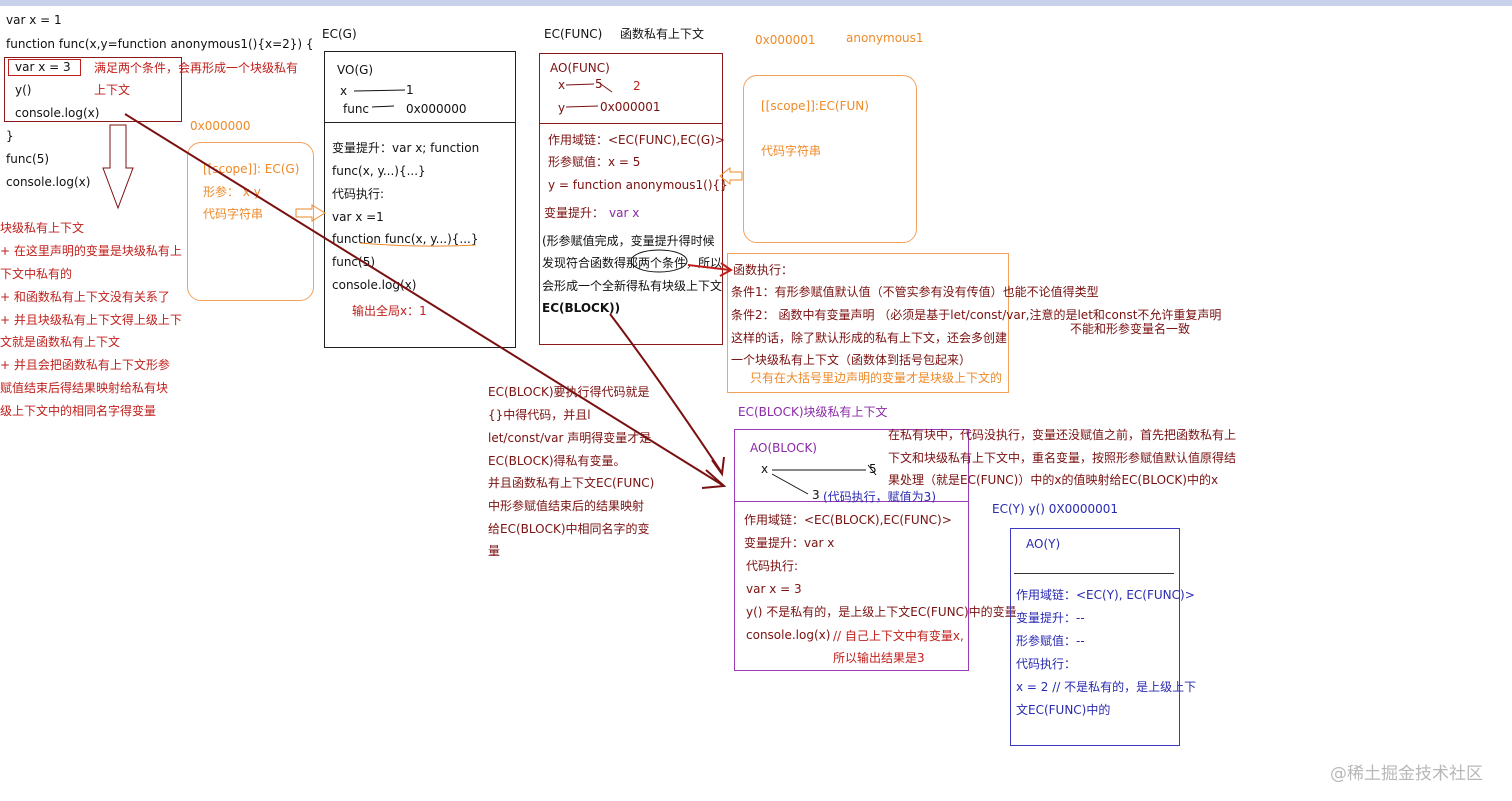  Describe the element at coordinates (310, 213) in the screenshot. I see `right-hollow-arrow` at that location.